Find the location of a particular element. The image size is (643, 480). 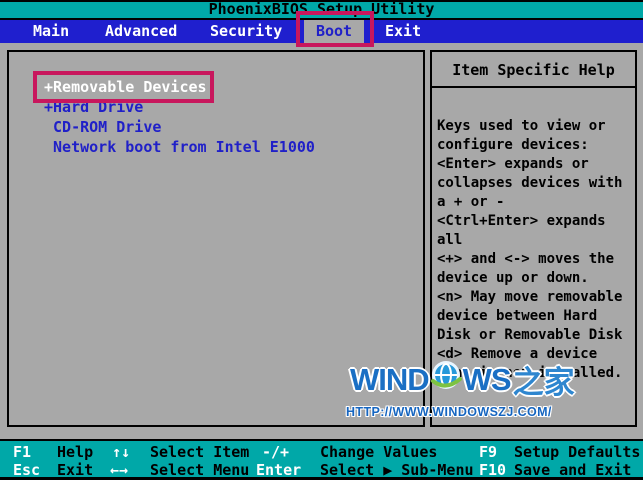

help-line: Keys used to view or is located at coordinates (521, 126).